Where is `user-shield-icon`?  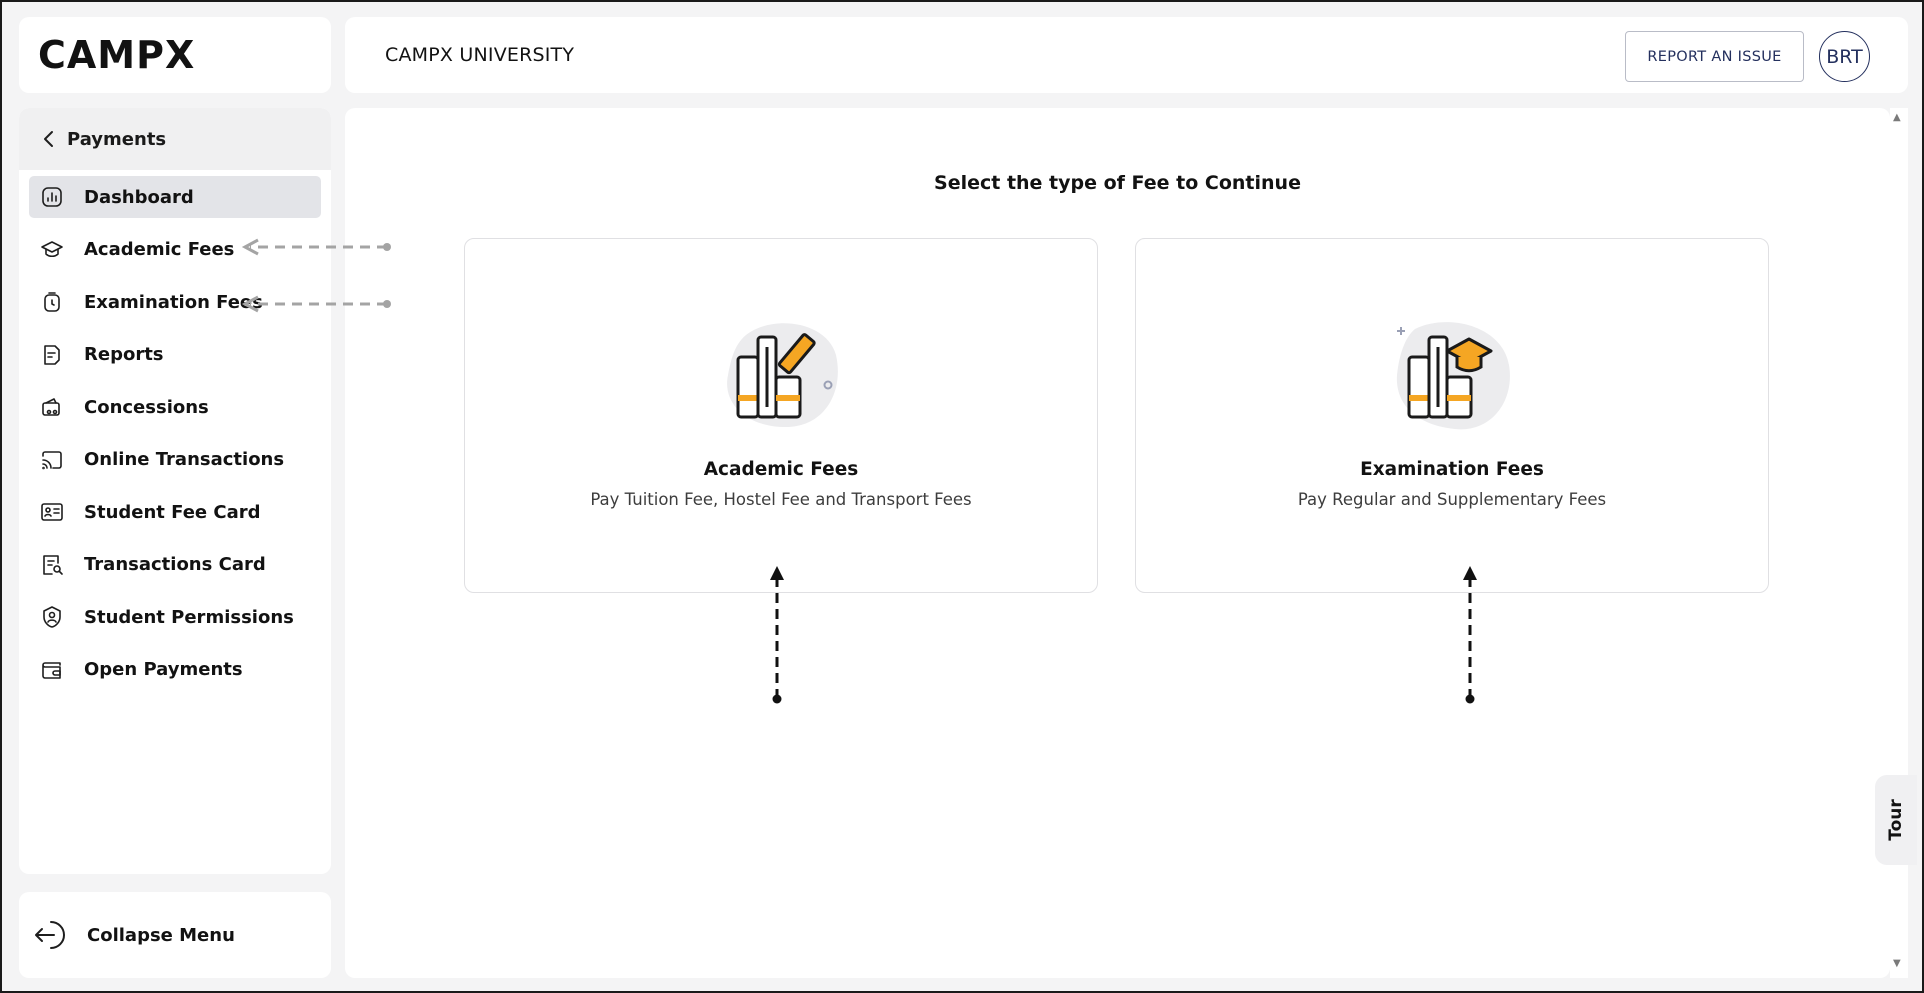 user-shield-icon is located at coordinates (52, 617).